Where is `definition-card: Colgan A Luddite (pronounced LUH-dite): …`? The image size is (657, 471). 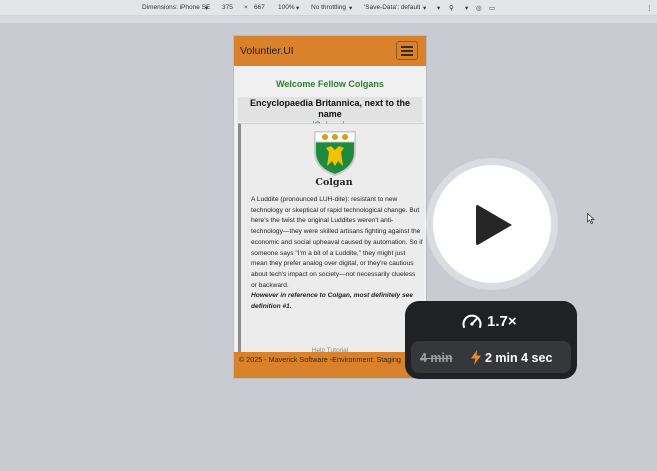 definition-card: Colgan A Luddite (pronounced LUH-dite): … is located at coordinates (331, 238).